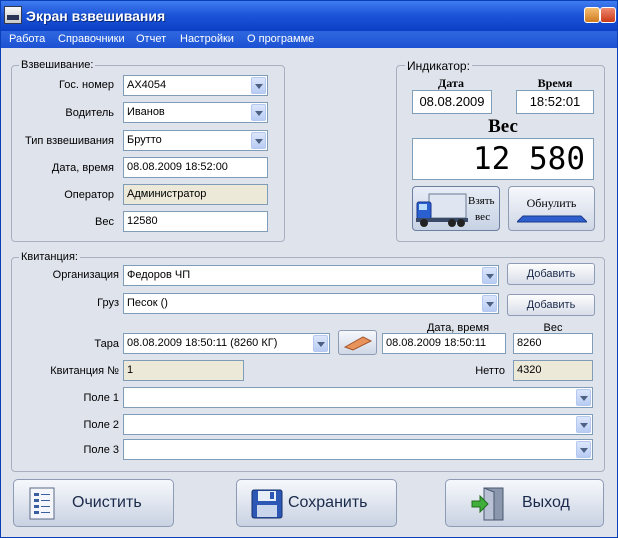 The image size is (618, 538). What do you see at coordinates (592, 15) in the screenshot?
I see `minimize-button` at bounding box center [592, 15].